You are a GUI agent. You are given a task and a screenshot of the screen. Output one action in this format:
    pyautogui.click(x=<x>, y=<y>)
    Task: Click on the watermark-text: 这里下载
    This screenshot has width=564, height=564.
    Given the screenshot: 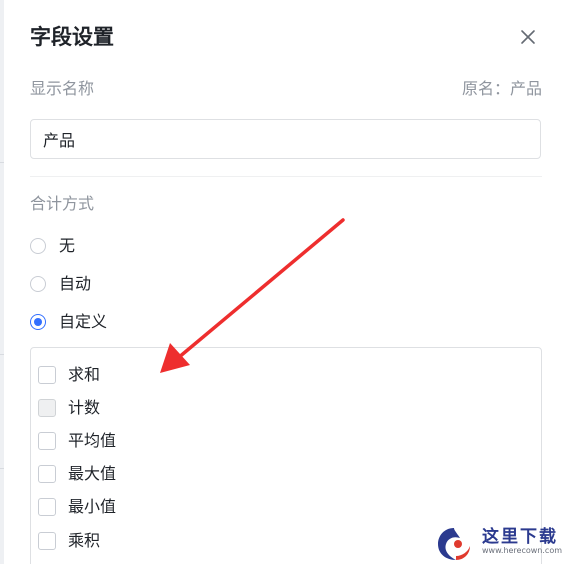 What is the action you would take?
    pyautogui.click(x=520, y=537)
    